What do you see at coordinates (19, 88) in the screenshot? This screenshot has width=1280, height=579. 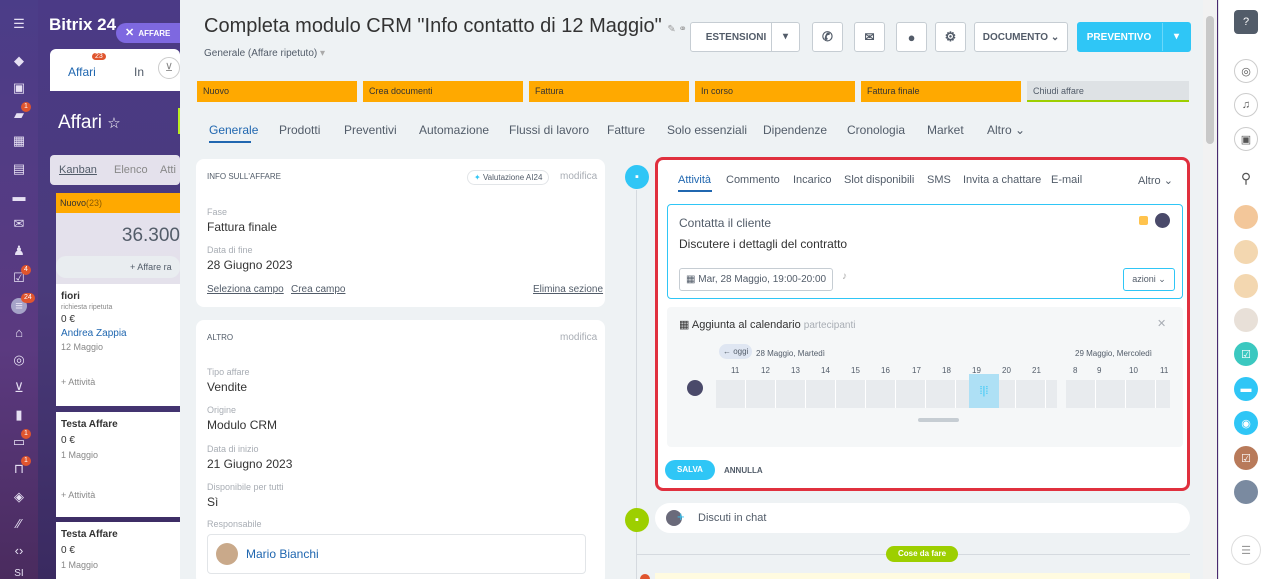 I see `inbox-icon: ▣` at bounding box center [19, 88].